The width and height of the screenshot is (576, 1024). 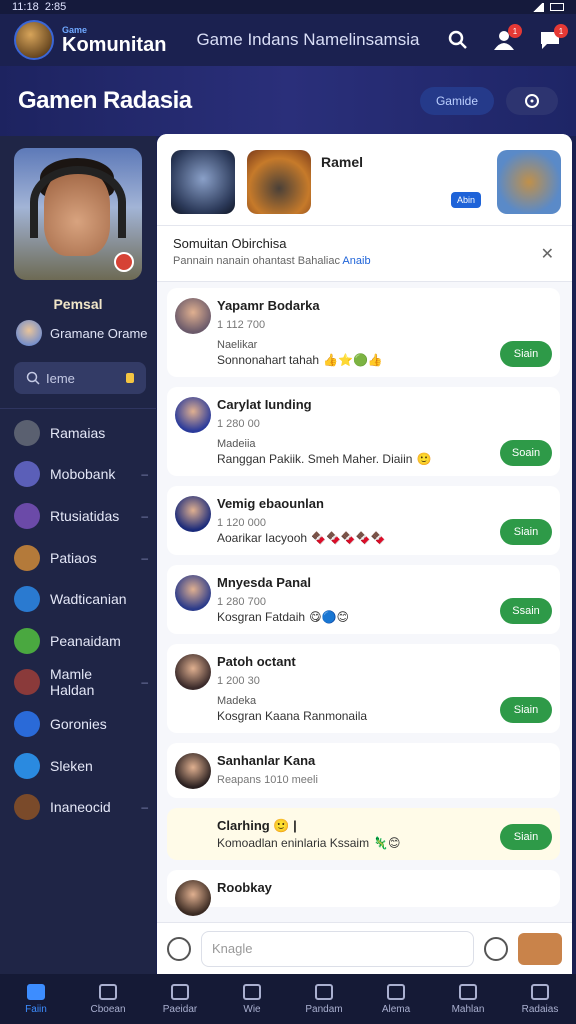 What do you see at coordinates (78, 214) in the screenshot?
I see `profile-avatar` at bounding box center [78, 214].